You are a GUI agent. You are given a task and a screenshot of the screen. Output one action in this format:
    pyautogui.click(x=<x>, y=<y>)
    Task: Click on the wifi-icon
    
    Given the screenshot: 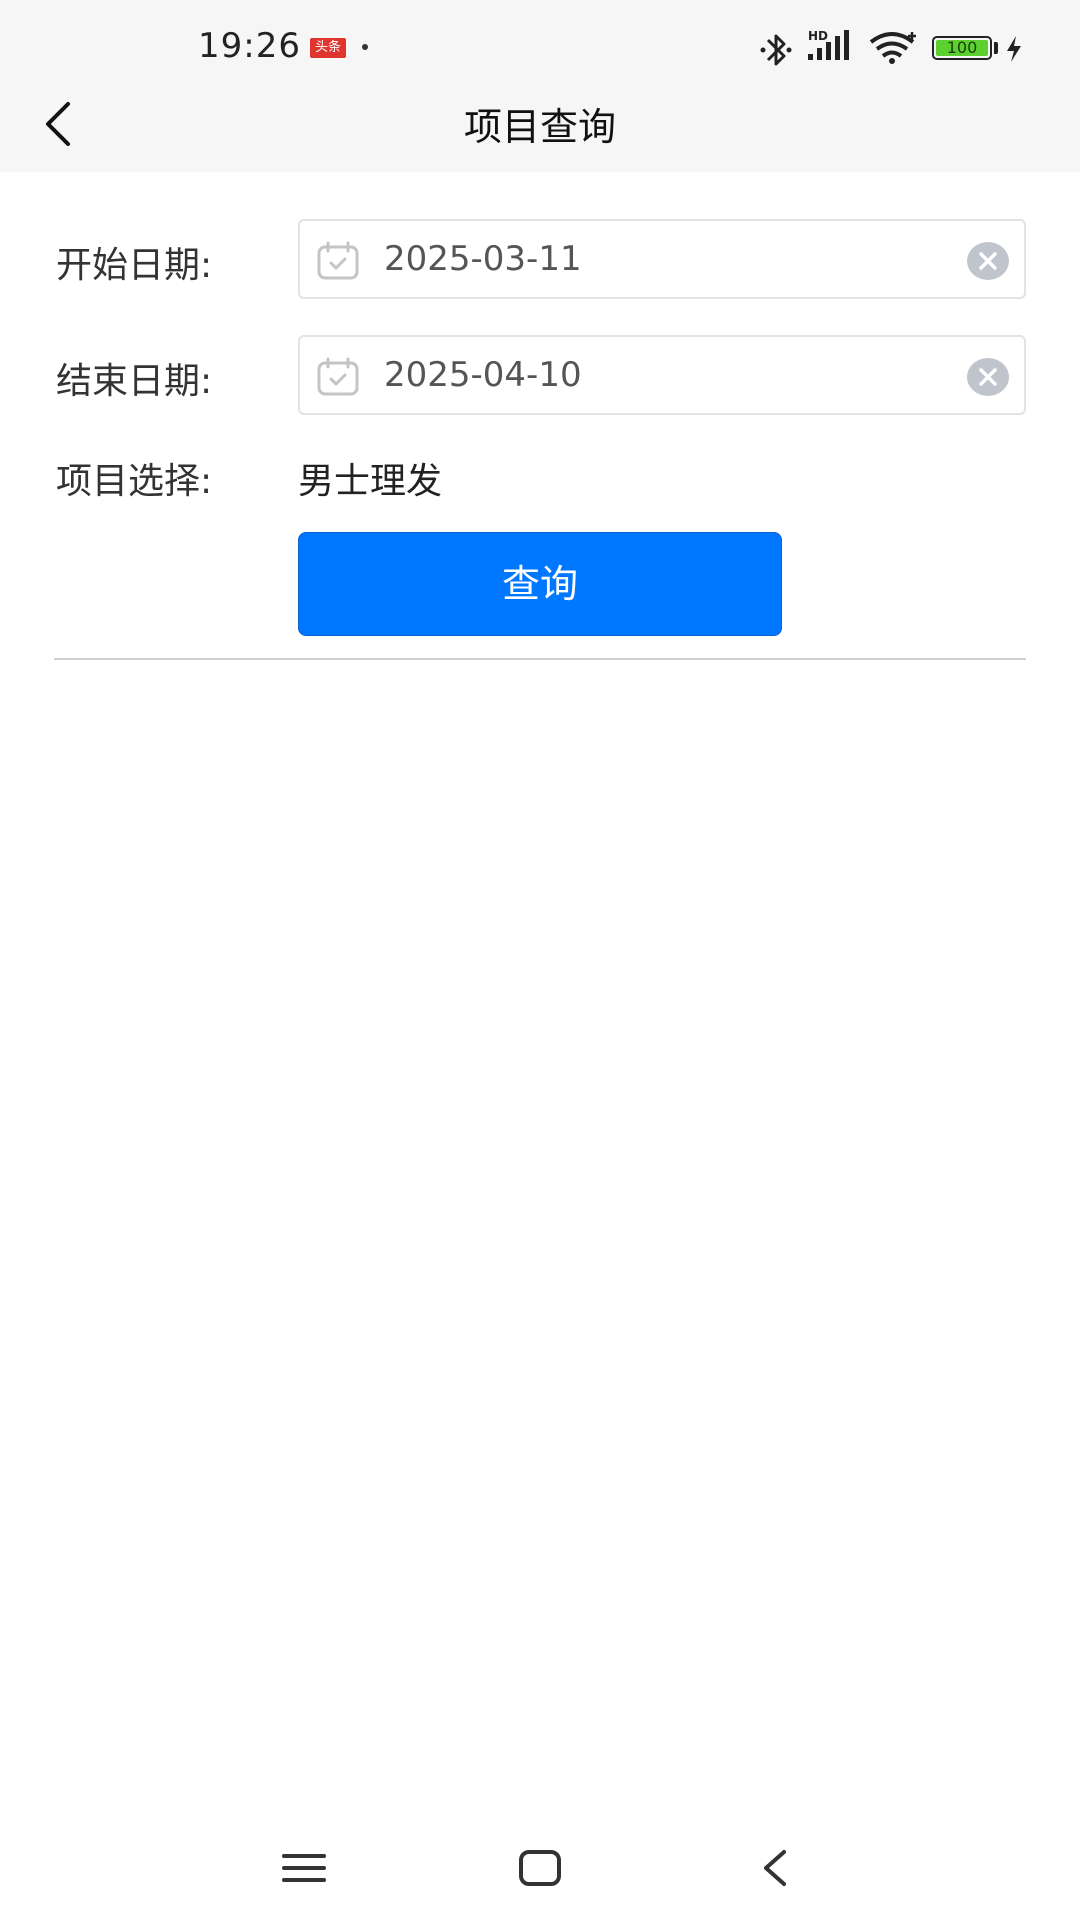 What is the action you would take?
    pyautogui.click(x=892, y=48)
    